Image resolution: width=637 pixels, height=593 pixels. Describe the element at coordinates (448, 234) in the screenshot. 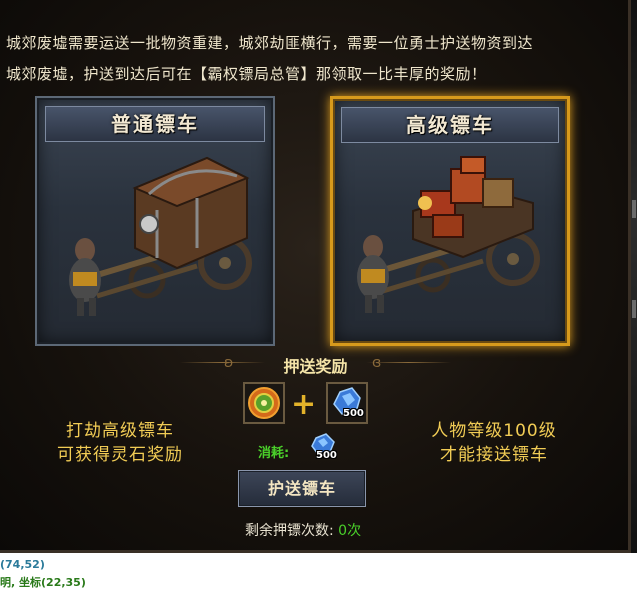

I see `advanced-cart-image` at that location.